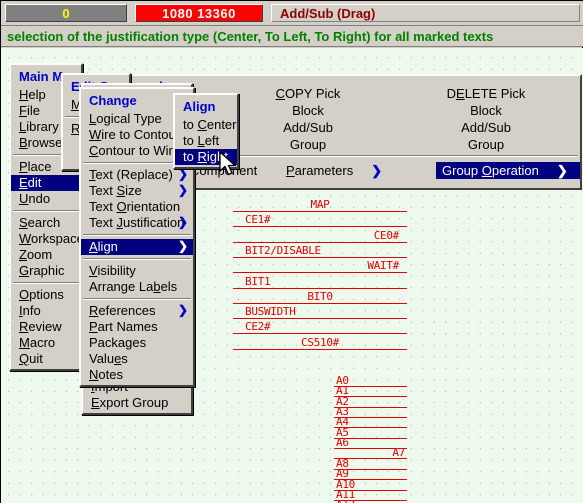  Describe the element at coordinates (283, 250) in the screenshot. I see `net-label: BIT2/DISABLE` at that location.